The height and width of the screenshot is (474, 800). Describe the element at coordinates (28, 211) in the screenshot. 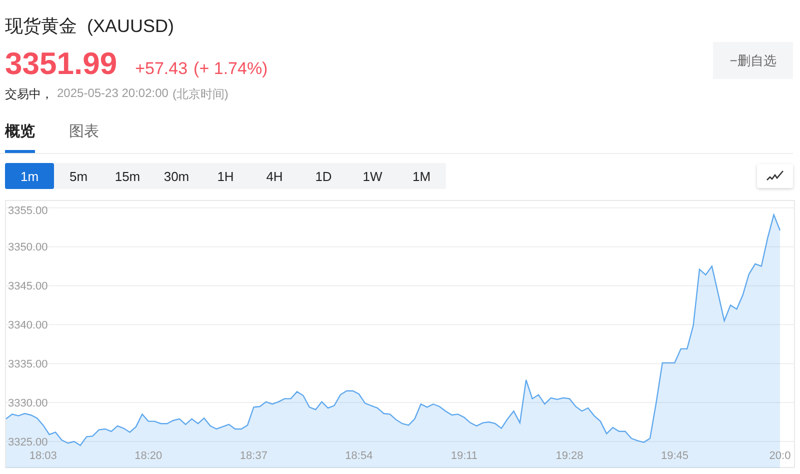

I see `axis-label: 3355.00` at that location.